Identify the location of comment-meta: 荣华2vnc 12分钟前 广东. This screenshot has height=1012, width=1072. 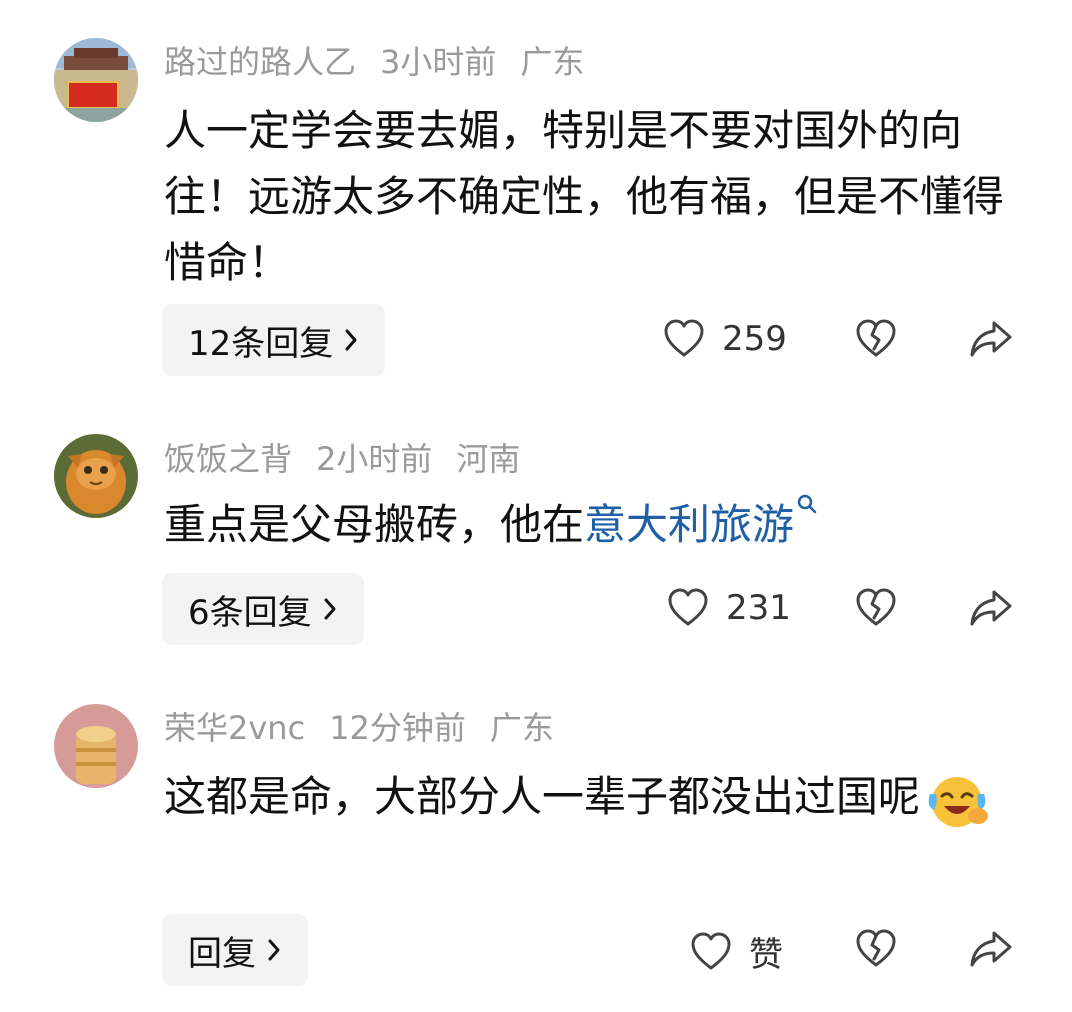
(371, 728).